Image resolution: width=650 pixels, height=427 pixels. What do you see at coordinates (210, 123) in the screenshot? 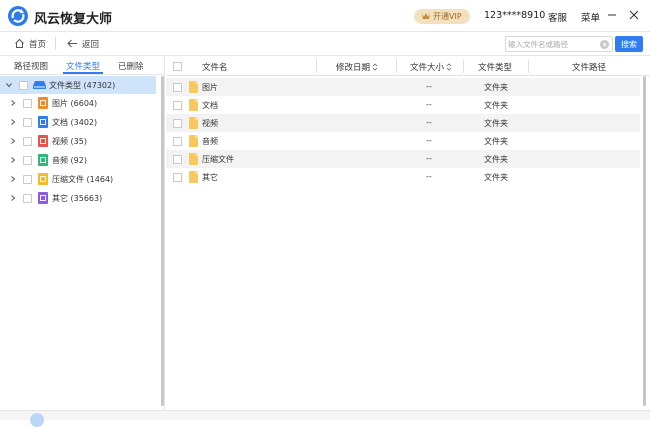
I see `row-name: 视频` at bounding box center [210, 123].